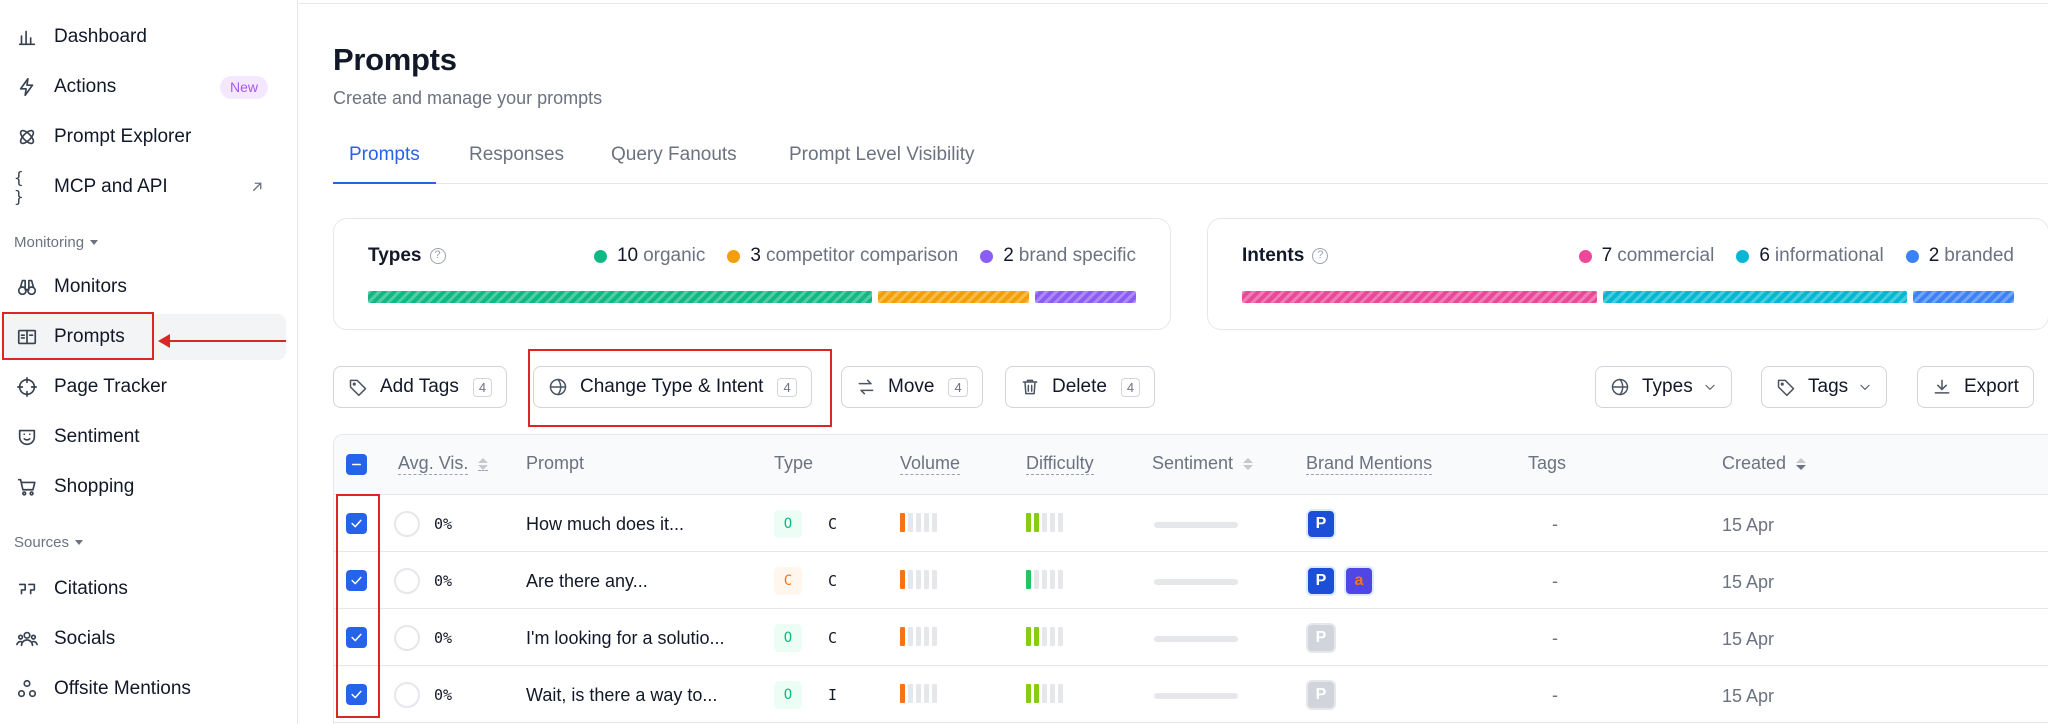  What do you see at coordinates (420, 387) in the screenshot?
I see `add-tags-button: Add Tags 4` at bounding box center [420, 387].